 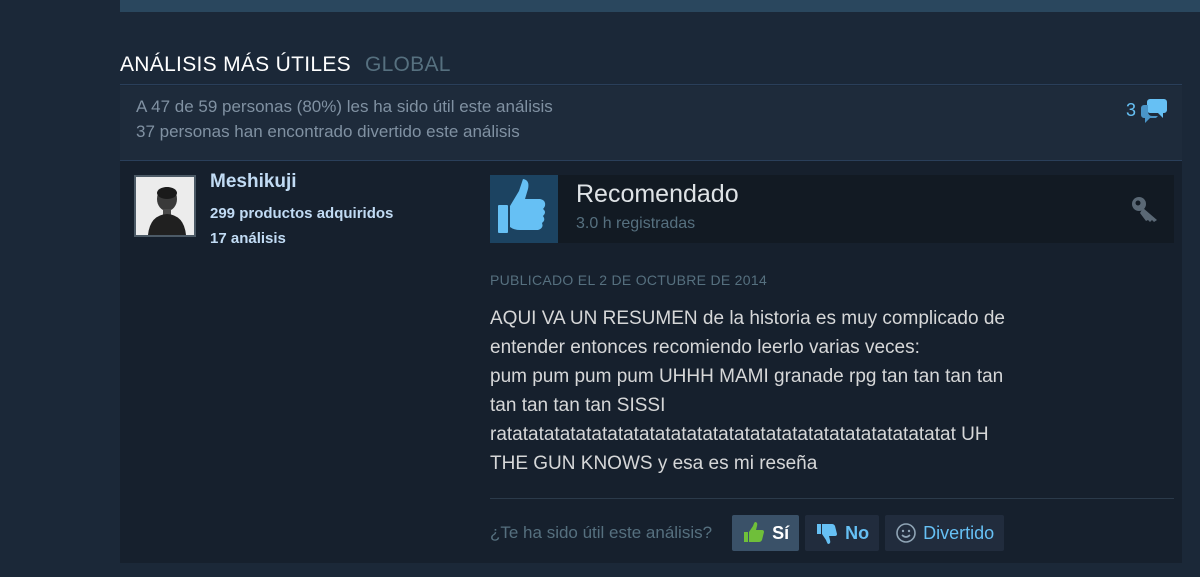 What do you see at coordinates (1130, 109) in the screenshot?
I see `comment-count: 3` at bounding box center [1130, 109].